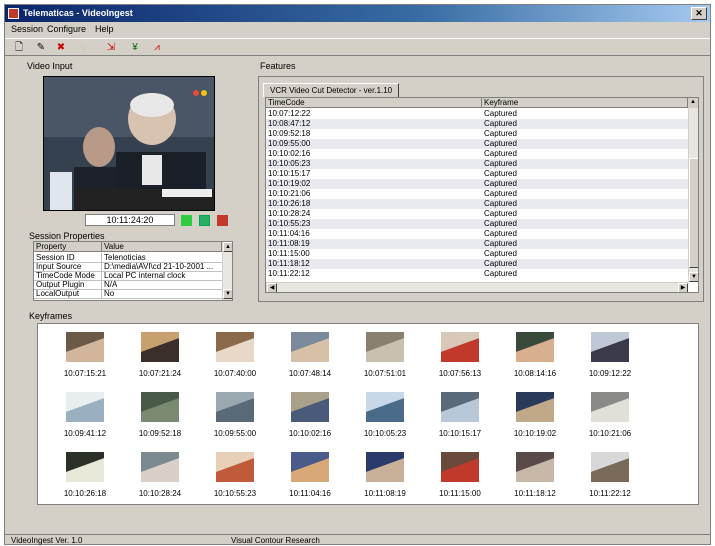  Describe the element at coordinates (699, 13) in the screenshot. I see `close-button: ✕` at that location.